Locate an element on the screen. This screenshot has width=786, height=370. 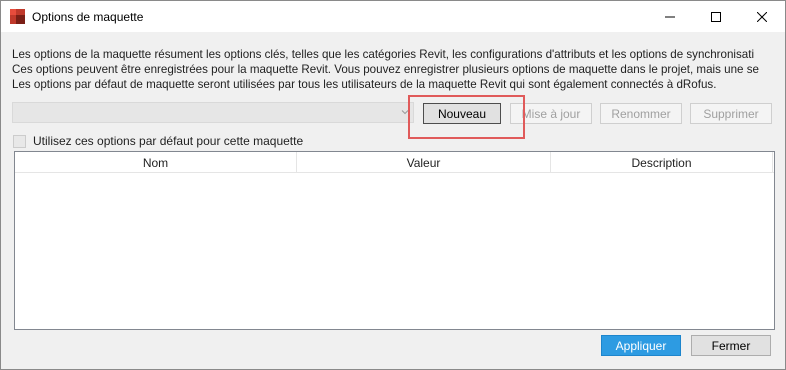
close-icon is located at coordinates (762, 16).